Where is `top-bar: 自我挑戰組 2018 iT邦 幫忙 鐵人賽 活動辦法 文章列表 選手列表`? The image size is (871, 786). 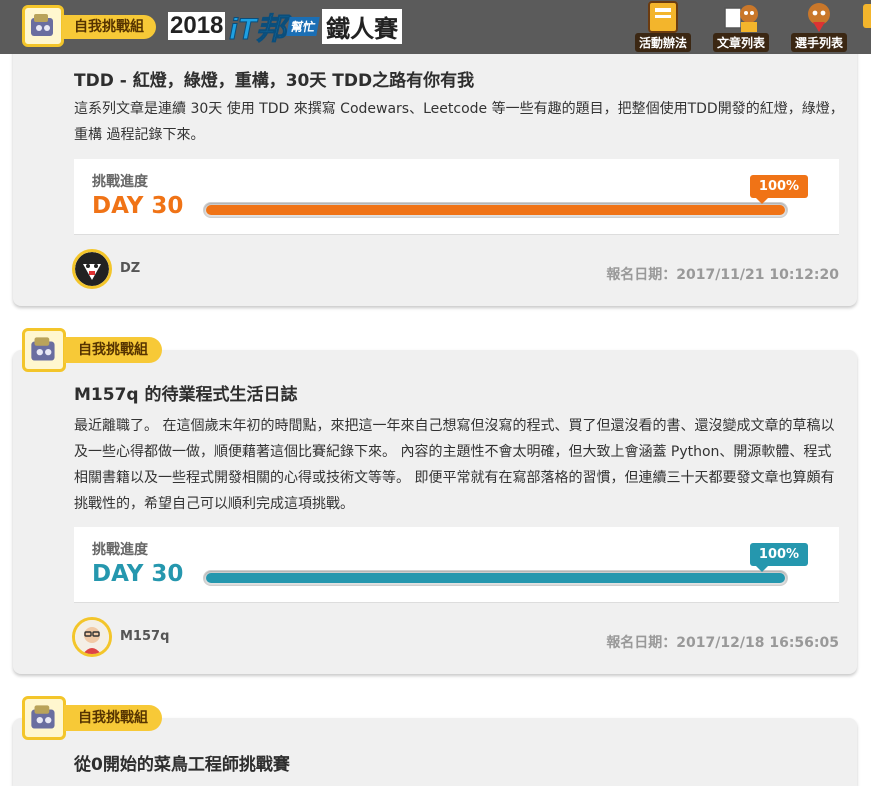
top-bar: 自我挑戰組 2018 iT邦 幫忙 鐵人賽 活動辦法 文章列表 選手列表 is located at coordinates (435, 27).